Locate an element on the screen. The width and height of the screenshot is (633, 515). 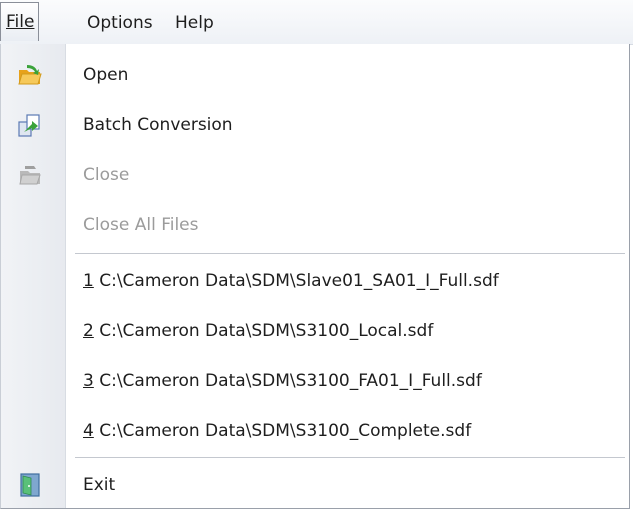
recent-file-2: 2 C:\Cameron Data\SDM\S3100_Local.sdf is located at coordinates (315, 331).